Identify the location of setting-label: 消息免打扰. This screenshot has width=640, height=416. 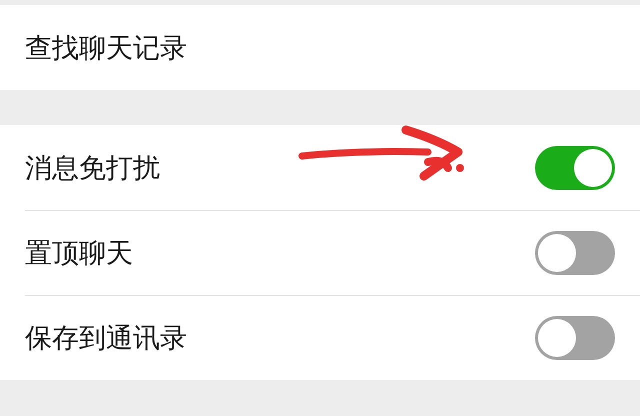
(92, 169).